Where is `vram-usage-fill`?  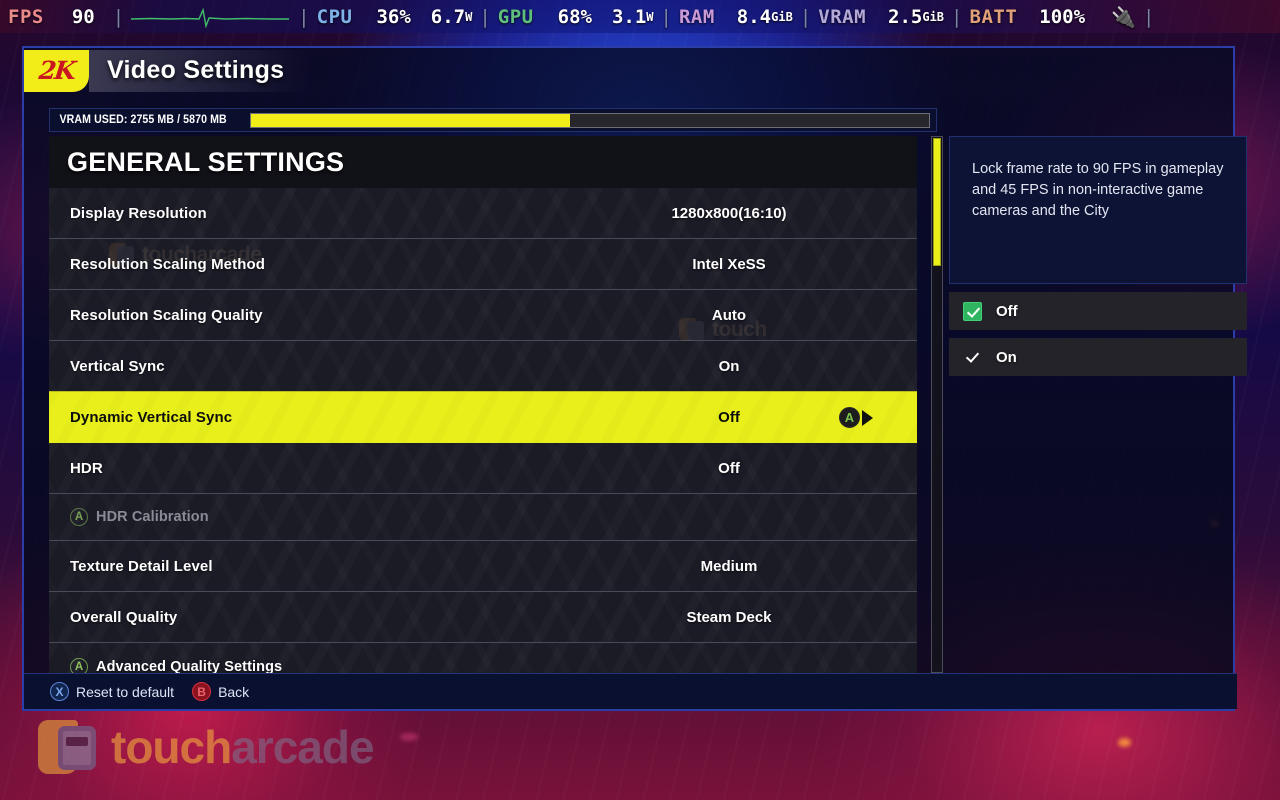 vram-usage-fill is located at coordinates (410, 120).